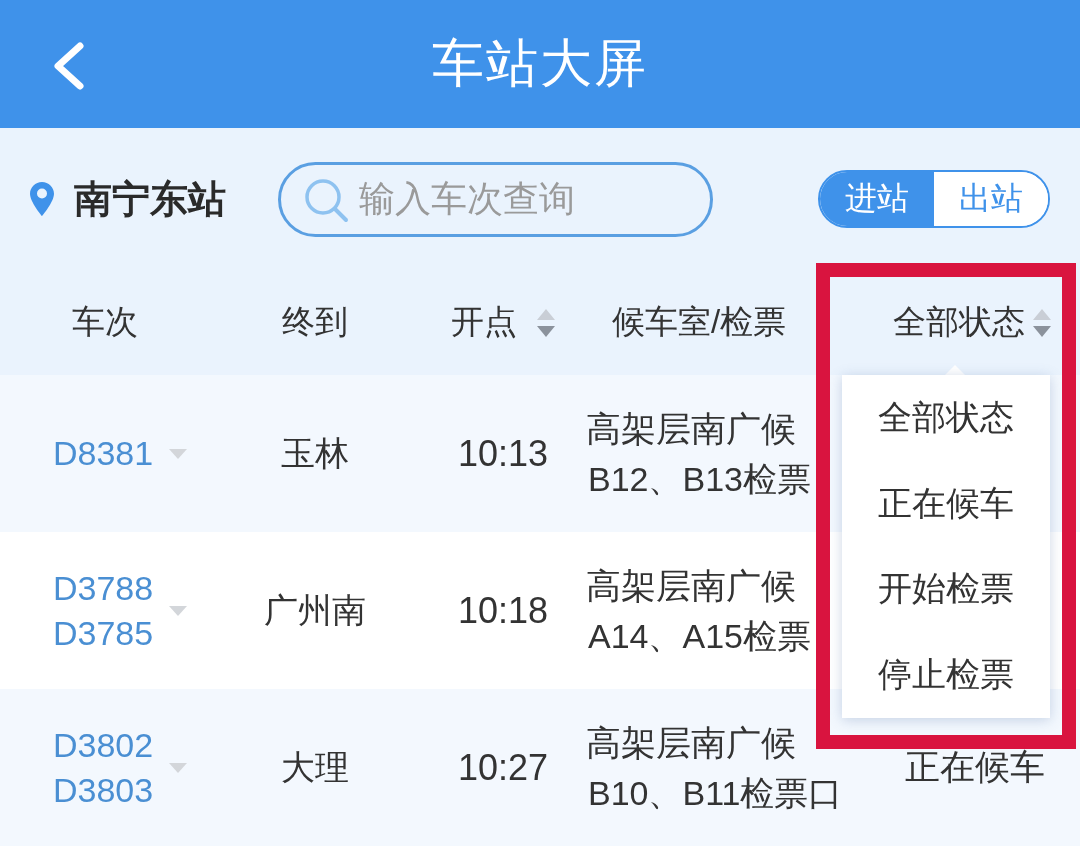 This screenshot has width=1080, height=868. What do you see at coordinates (315, 453) in the screenshot?
I see `destination-cell-text: 玉林` at bounding box center [315, 453].